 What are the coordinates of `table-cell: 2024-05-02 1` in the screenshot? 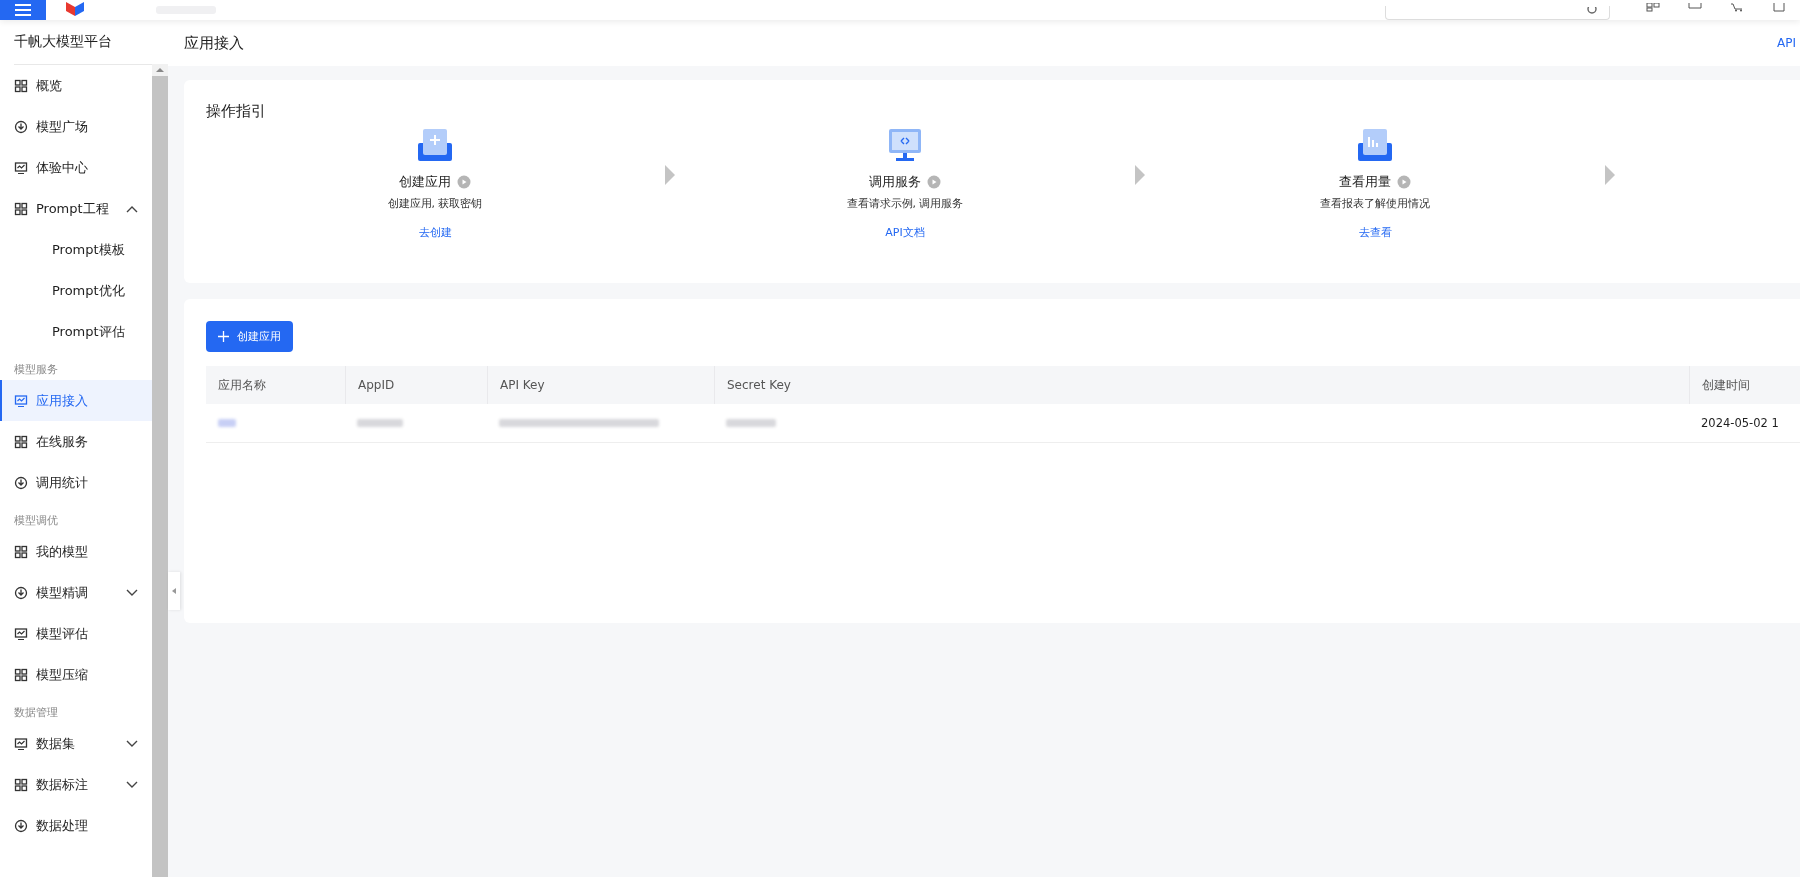 It's located at (1740, 423).